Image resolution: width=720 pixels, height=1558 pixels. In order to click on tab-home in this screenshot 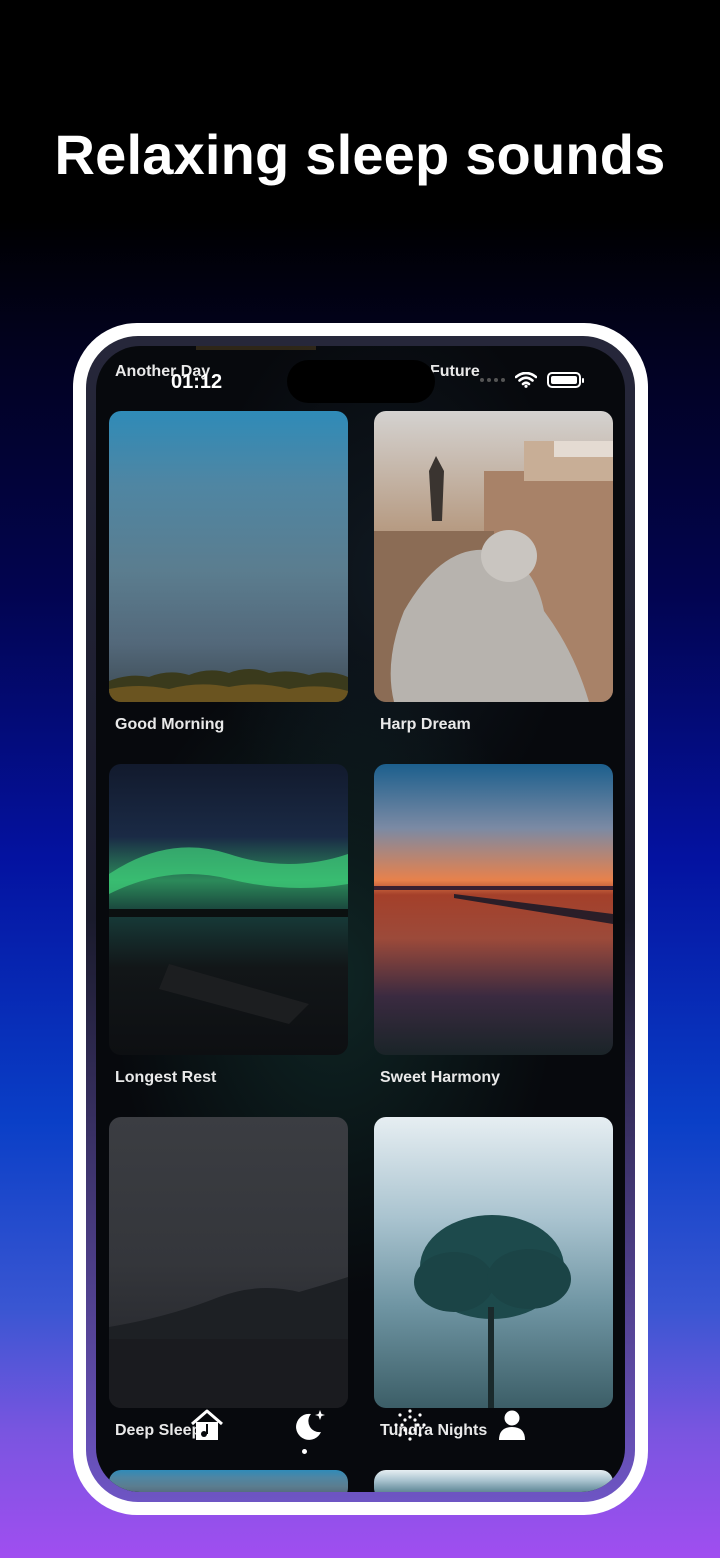, I will do `click(207, 1425)`.